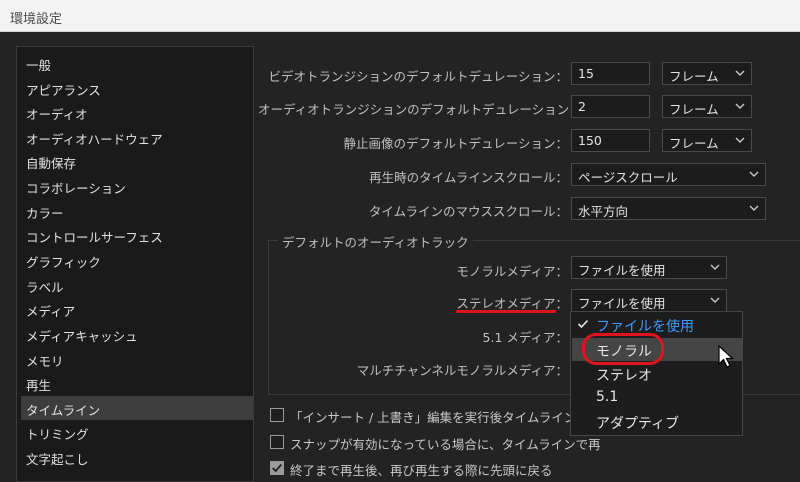  What do you see at coordinates (137, 383) in the screenshot?
I see `sidebar-item-playback: 再生` at bounding box center [137, 383].